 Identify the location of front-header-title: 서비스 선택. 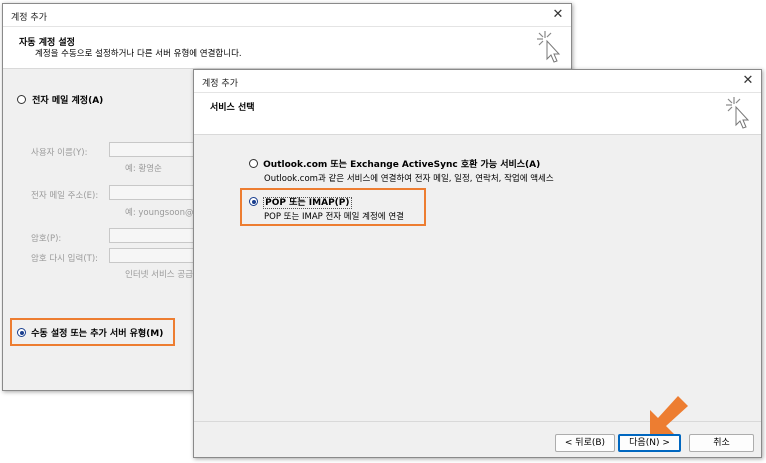
(232, 108).